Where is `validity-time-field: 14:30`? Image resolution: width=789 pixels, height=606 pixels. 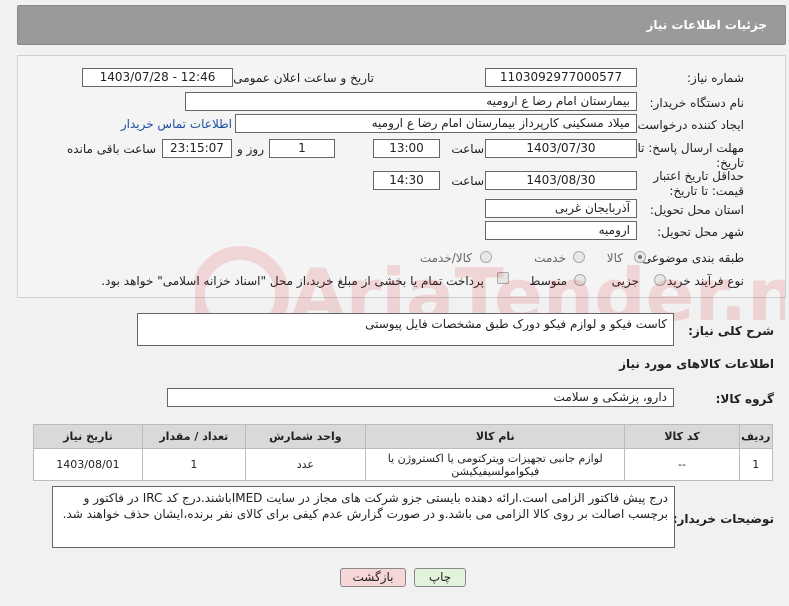 validity-time-field: 14:30 is located at coordinates (406, 180).